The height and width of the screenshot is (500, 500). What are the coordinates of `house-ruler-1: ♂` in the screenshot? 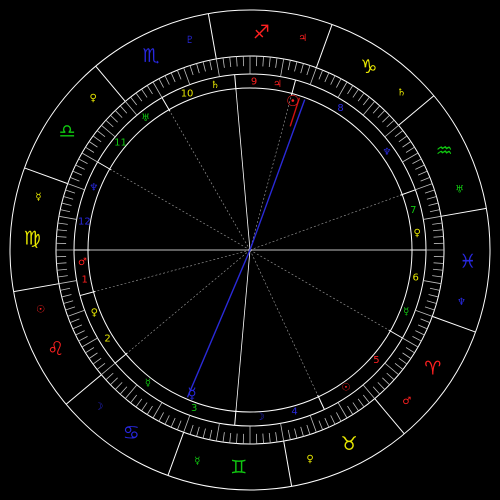 It's located at (82, 262).